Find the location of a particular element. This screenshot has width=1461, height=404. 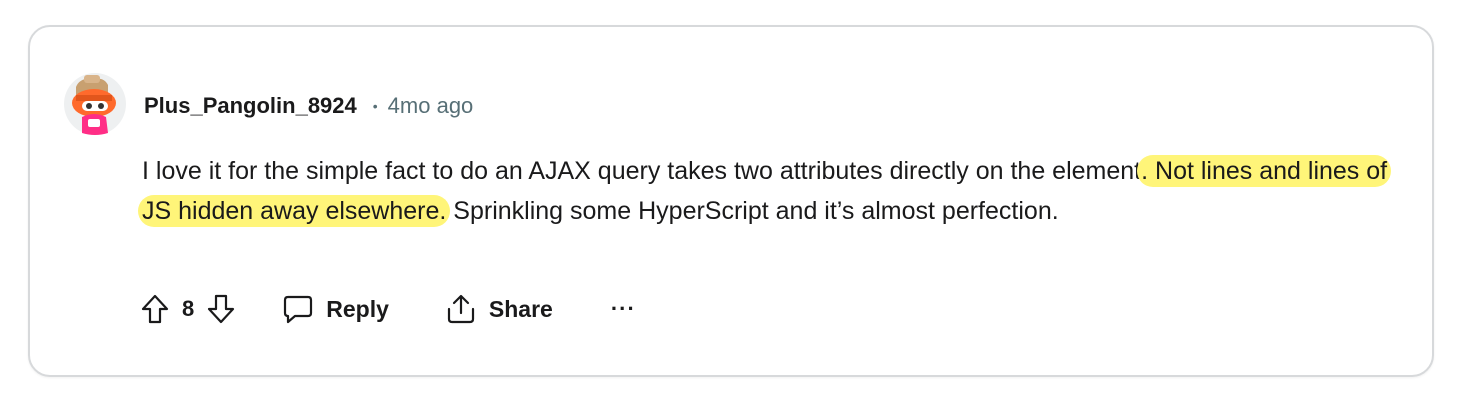

more-options-button: ··· is located at coordinates (623, 309).